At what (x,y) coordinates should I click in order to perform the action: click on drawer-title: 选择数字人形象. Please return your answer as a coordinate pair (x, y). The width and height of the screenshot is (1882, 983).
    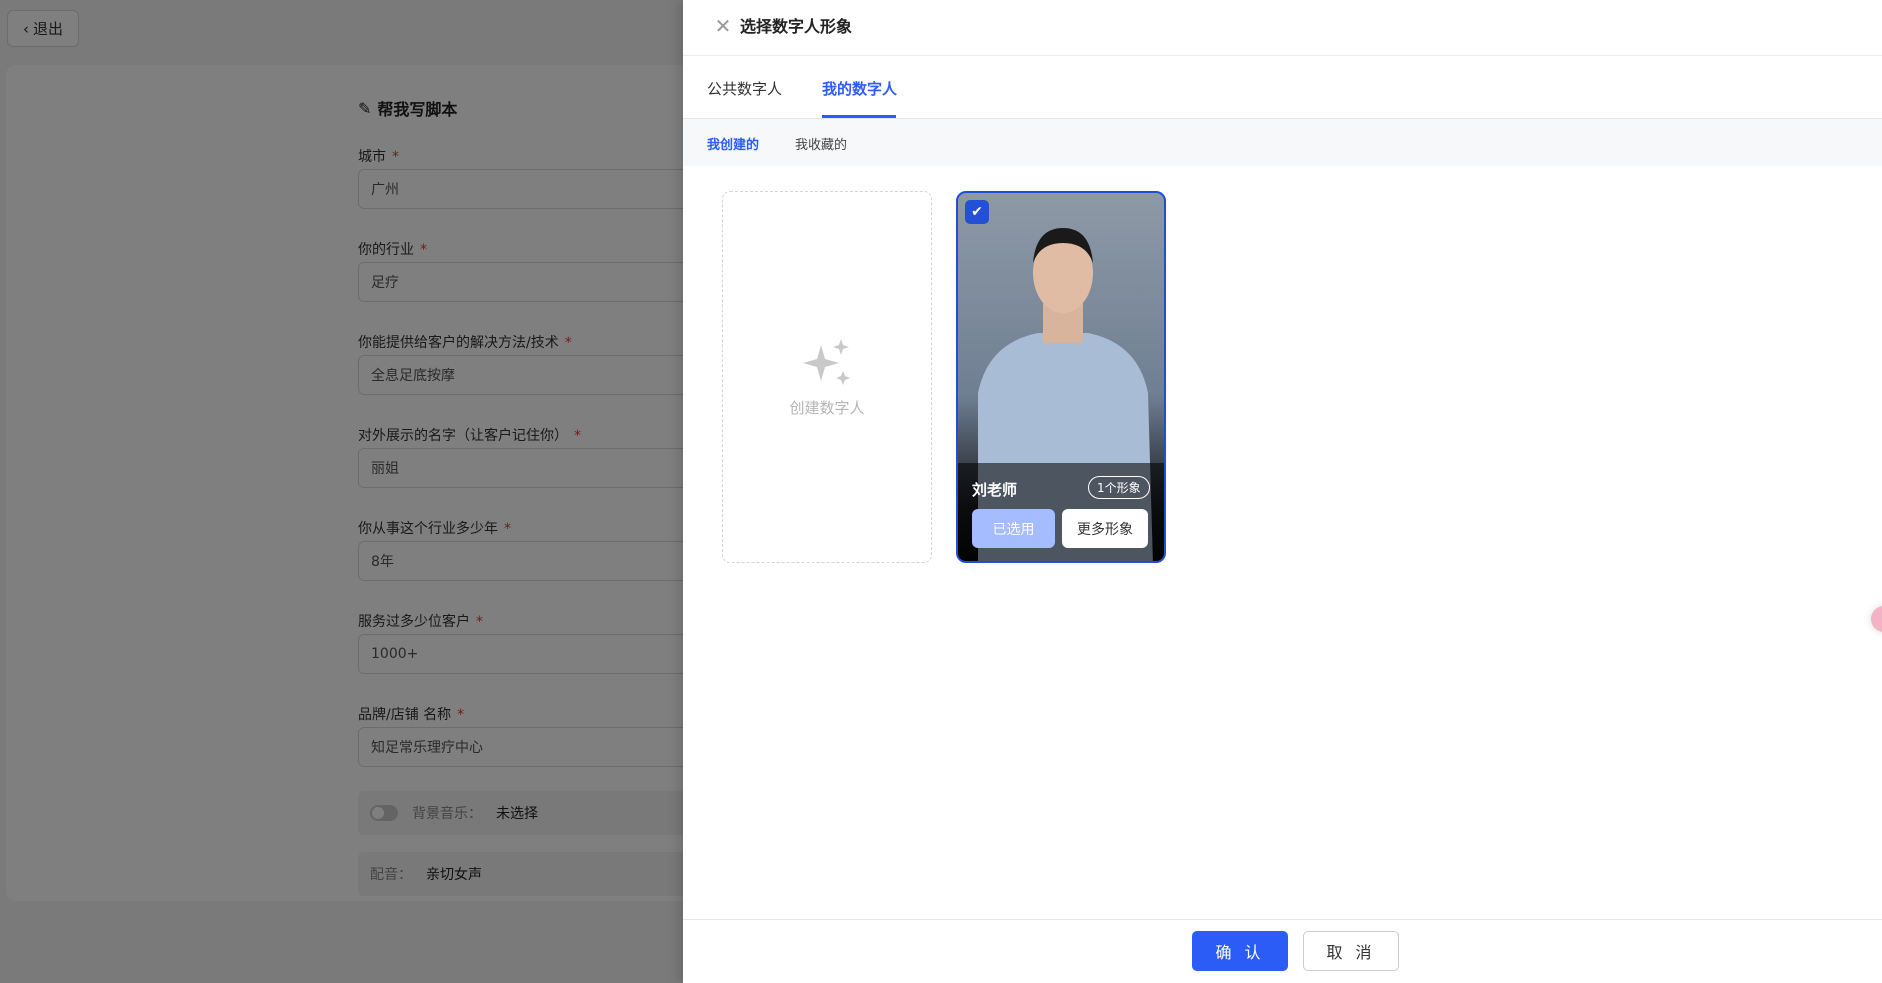
    Looking at the image, I should click on (796, 26).